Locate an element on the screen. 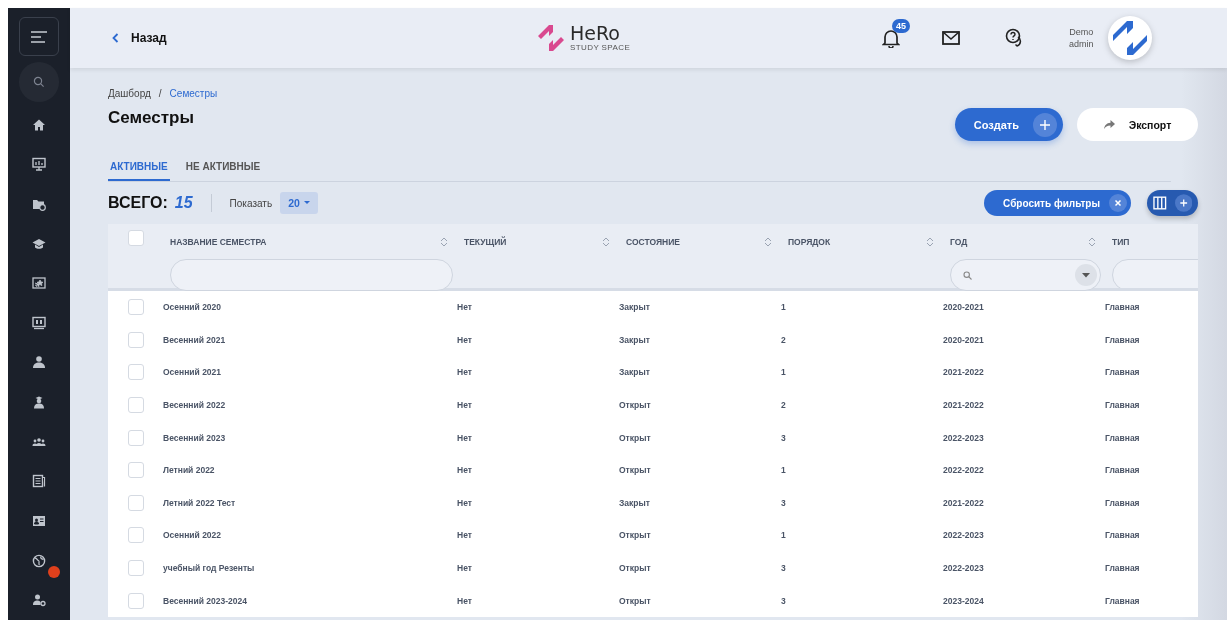  logo-name: HeRo is located at coordinates (595, 33).